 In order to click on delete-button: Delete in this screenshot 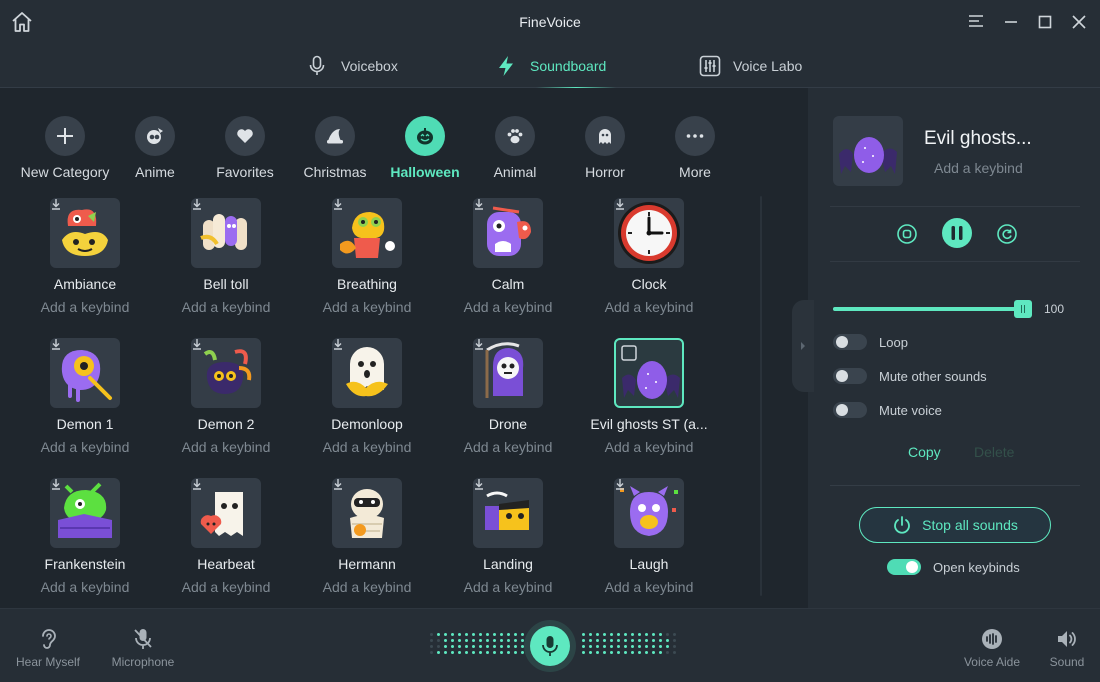, I will do `click(994, 452)`.